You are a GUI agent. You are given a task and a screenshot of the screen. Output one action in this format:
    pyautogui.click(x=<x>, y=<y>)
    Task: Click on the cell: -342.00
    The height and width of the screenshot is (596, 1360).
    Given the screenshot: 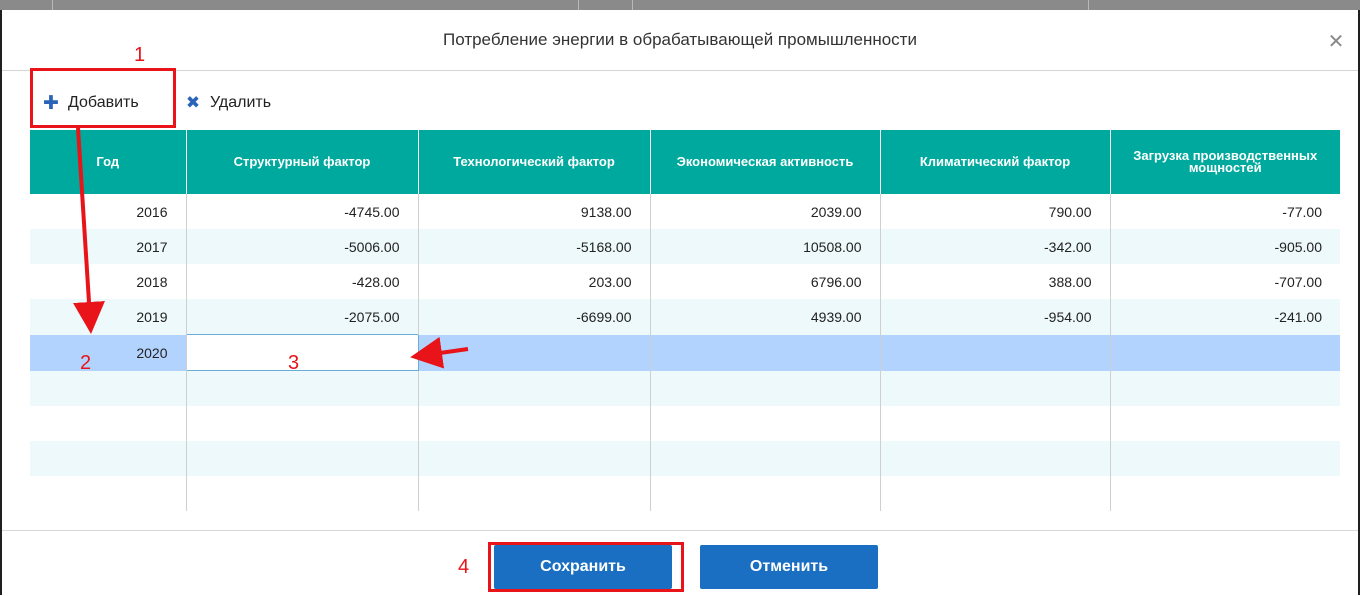 What is the action you would take?
    pyautogui.click(x=995, y=246)
    